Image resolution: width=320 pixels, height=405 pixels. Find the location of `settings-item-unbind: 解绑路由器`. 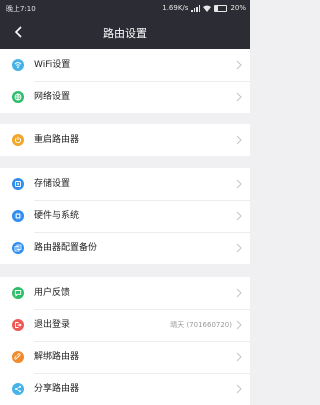

settings-item-unbind: 解绑路由器 is located at coordinates (125, 357).